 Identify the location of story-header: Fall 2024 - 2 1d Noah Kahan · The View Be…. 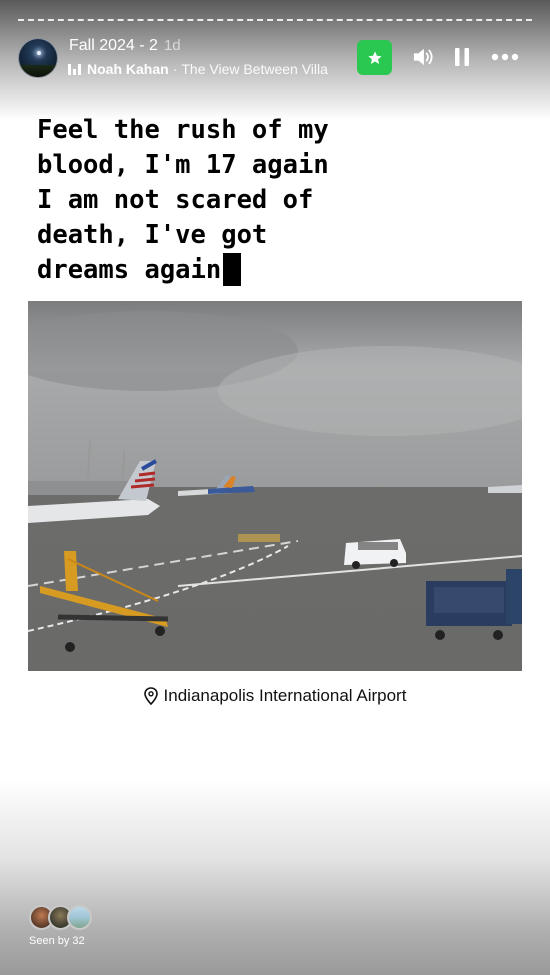
(276, 58).